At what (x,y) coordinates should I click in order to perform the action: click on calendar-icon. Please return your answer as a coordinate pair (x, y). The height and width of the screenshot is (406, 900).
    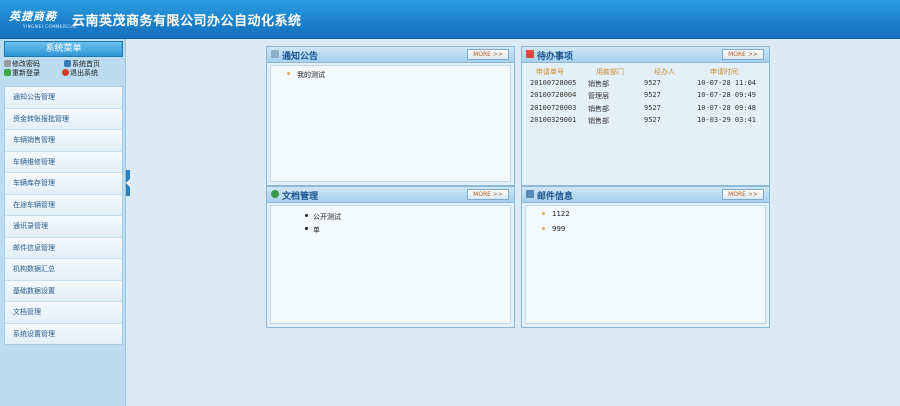
    Looking at the image, I should click on (530, 54).